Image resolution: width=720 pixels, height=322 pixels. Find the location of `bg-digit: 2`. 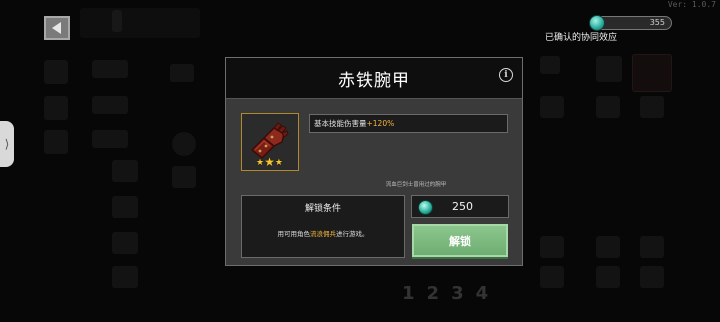

bg-digit: 2 is located at coordinates (433, 293).